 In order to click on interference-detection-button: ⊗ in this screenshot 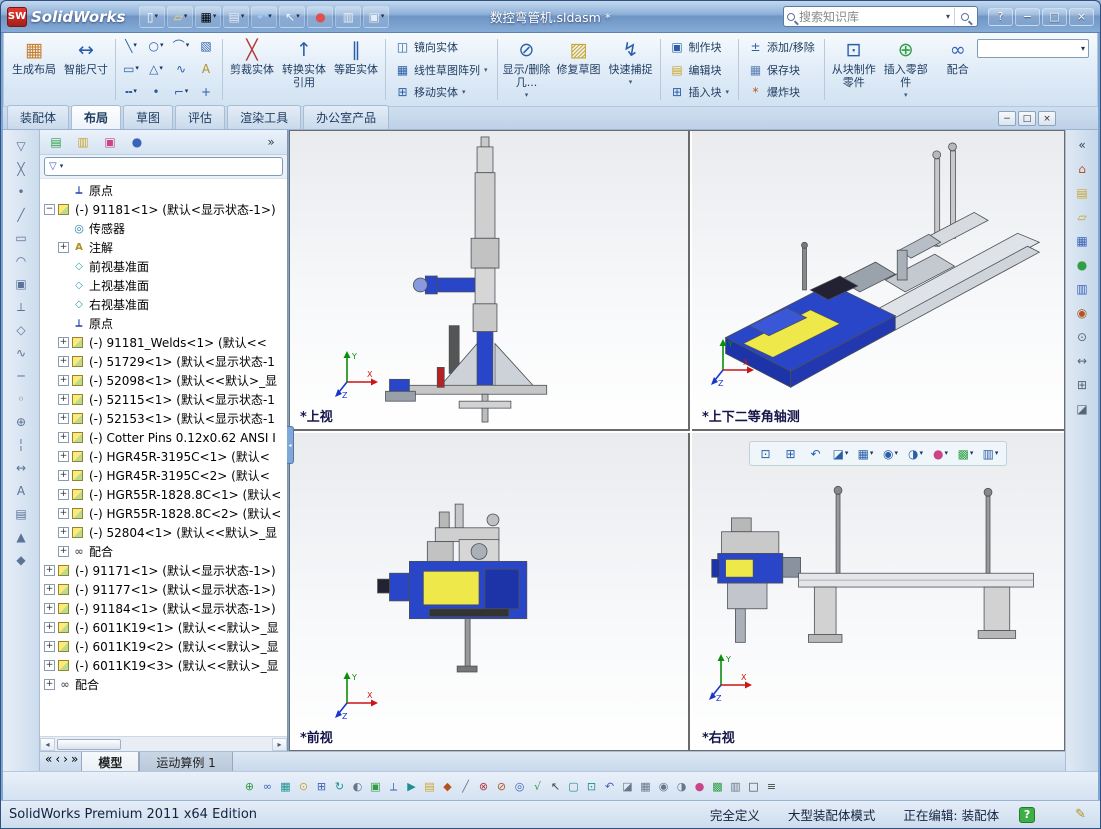, I will do `click(483, 786)`.